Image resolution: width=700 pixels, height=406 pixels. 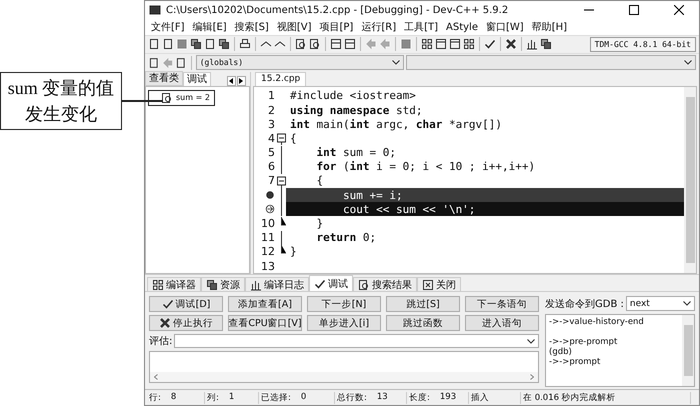 I want to click on evaluate-field, so click(x=356, y=341).